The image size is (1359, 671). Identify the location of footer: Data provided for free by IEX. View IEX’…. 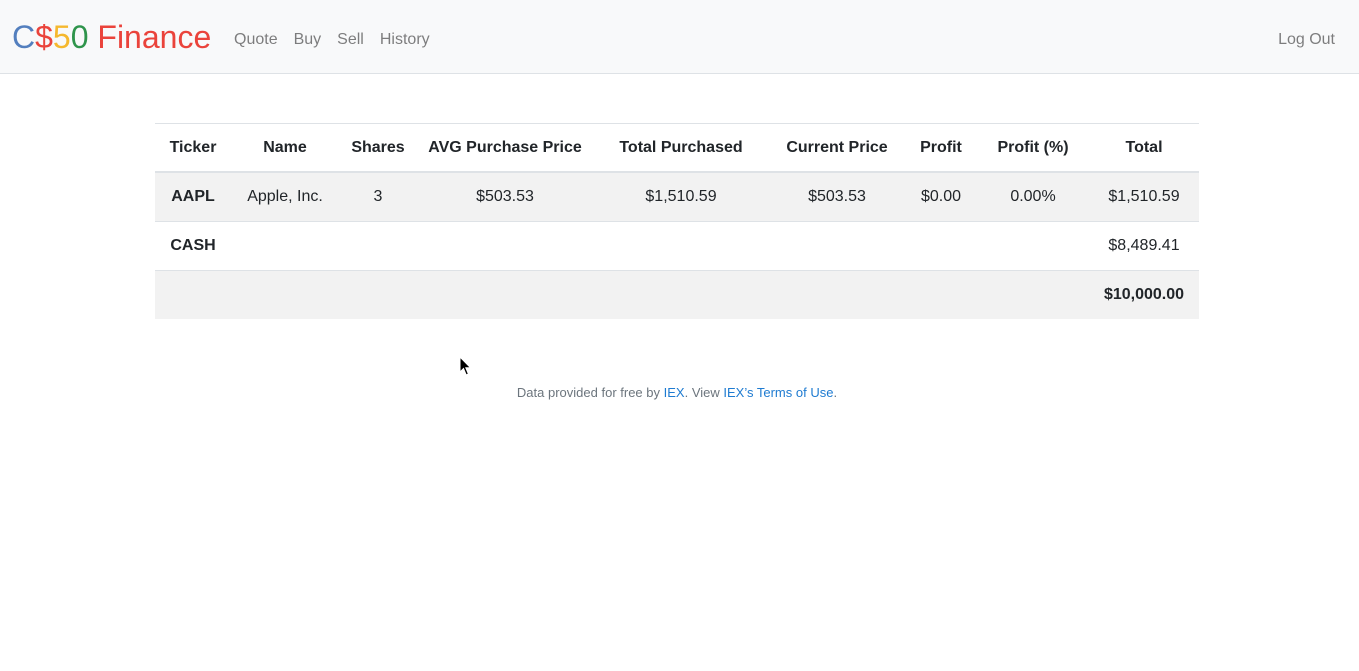
(677, 392).